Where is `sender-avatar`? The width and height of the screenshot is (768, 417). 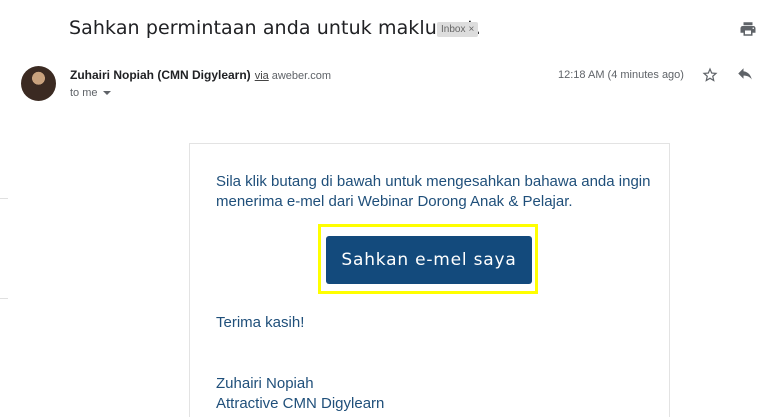
sender-avatar is located at coordinates (38, 83).